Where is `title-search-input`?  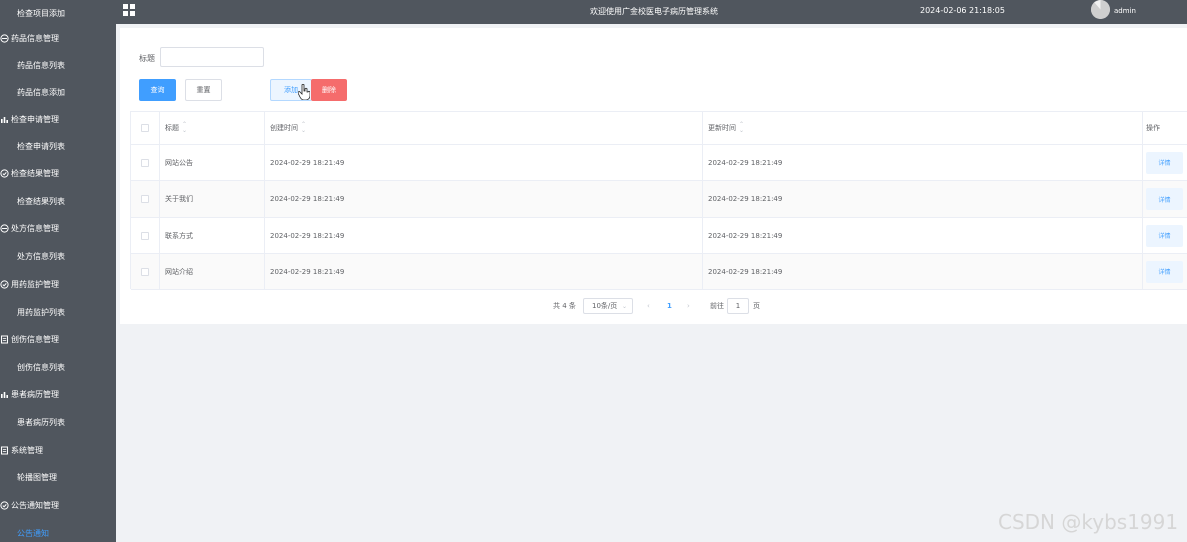 title-search-input is located at coordinates (212, 57).